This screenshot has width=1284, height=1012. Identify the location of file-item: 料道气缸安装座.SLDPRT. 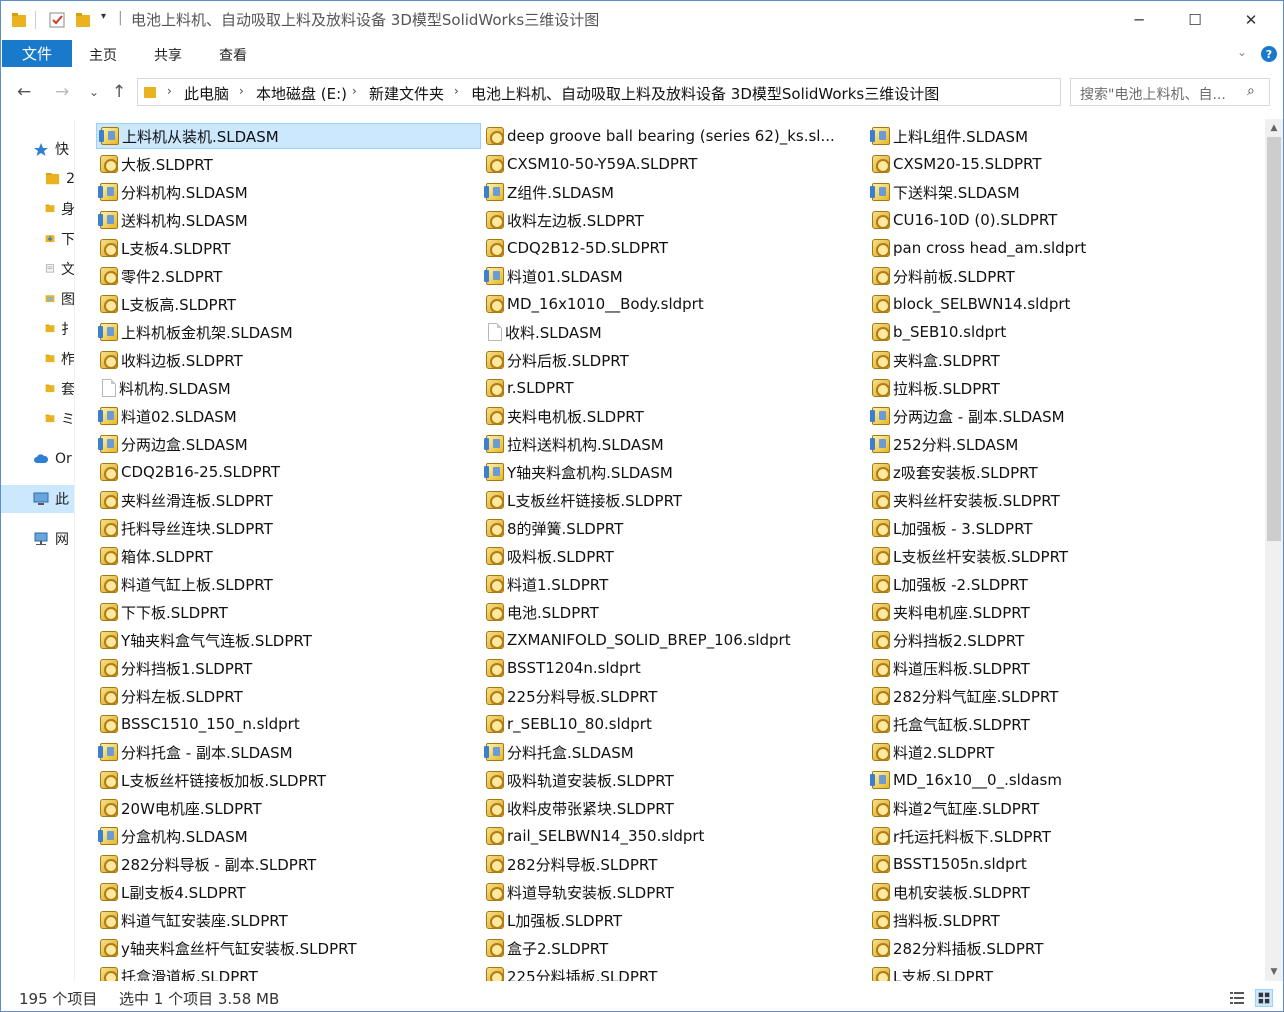
(288, 920).